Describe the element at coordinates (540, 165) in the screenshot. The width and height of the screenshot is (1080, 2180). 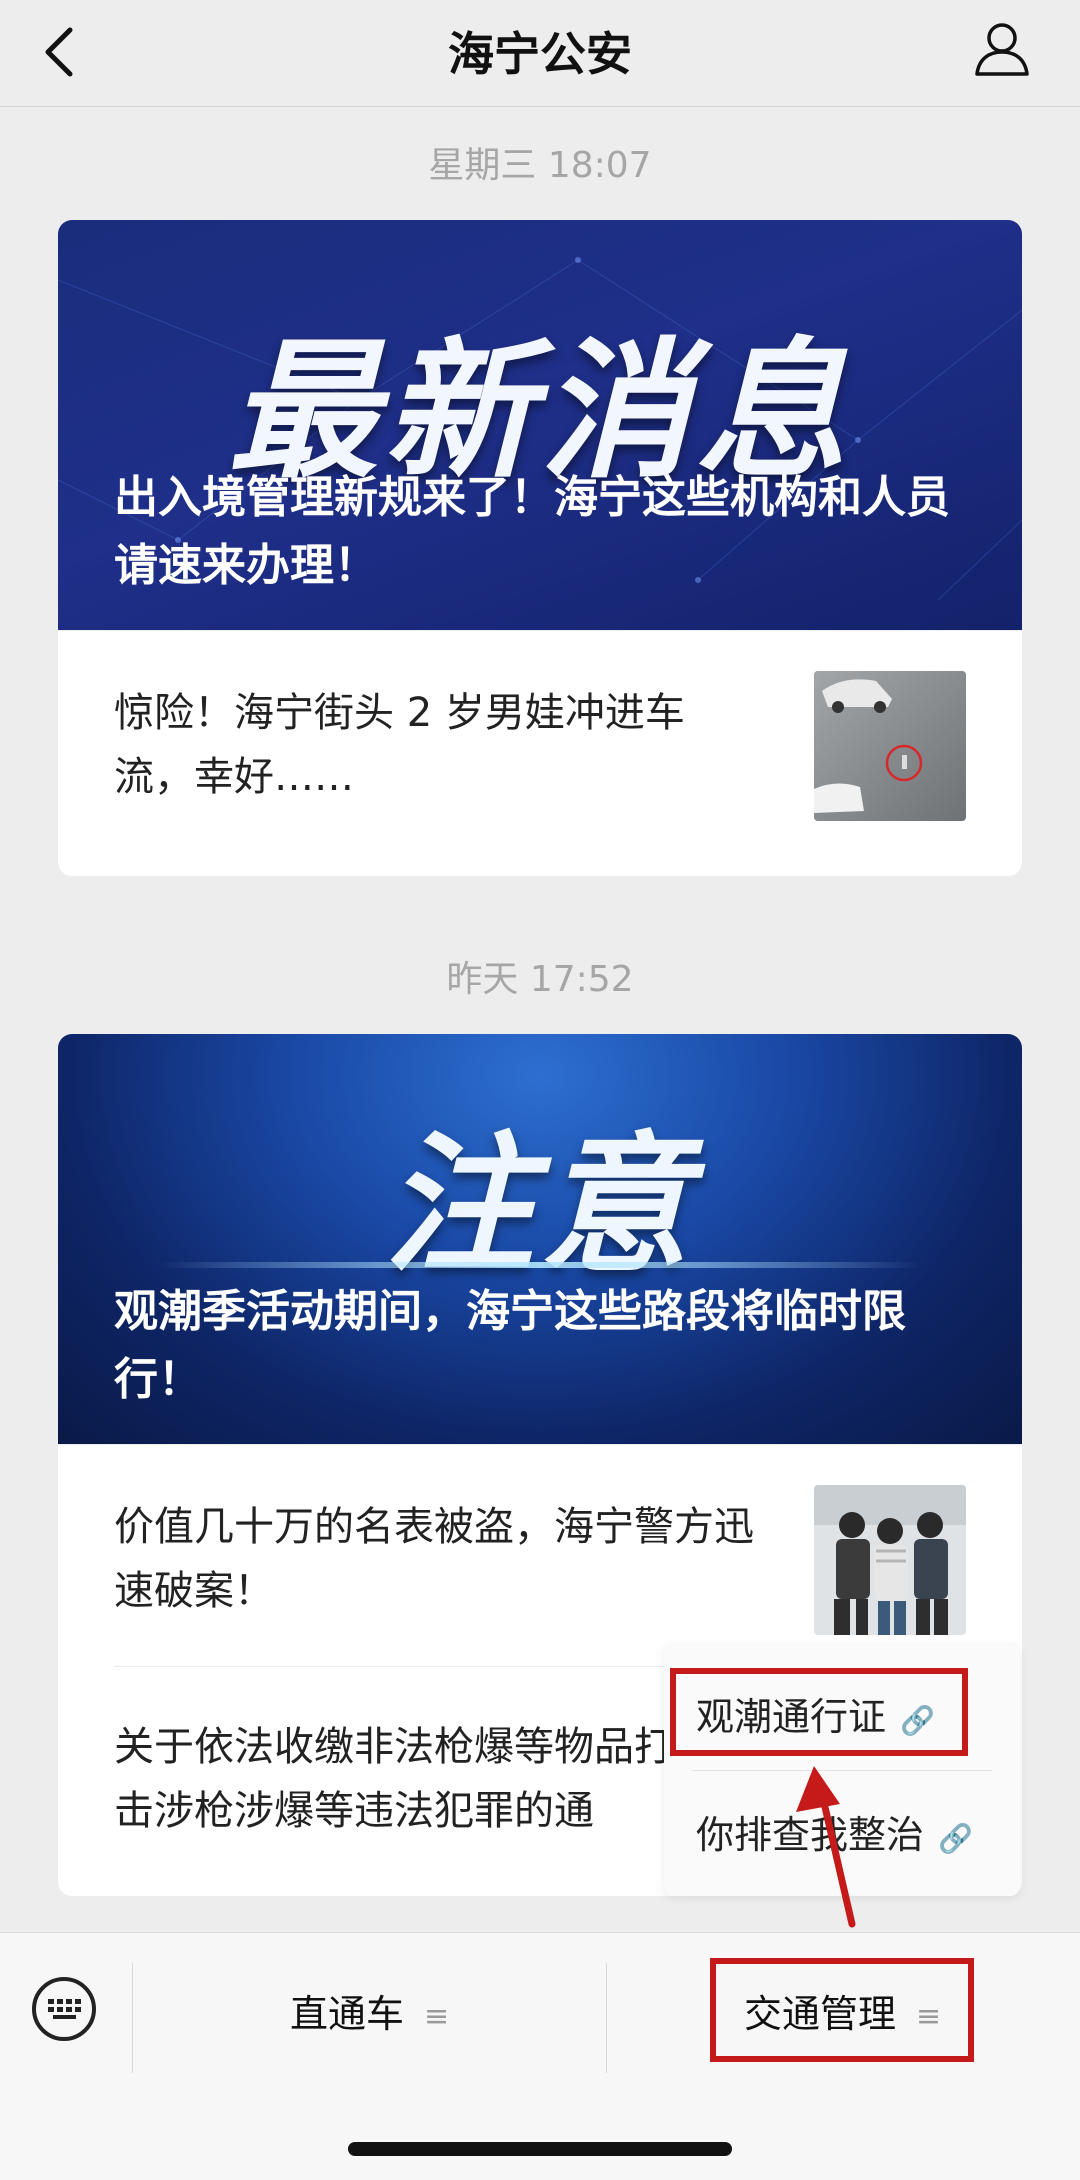
I see `timestamp: 星期三 18:07` at that location.